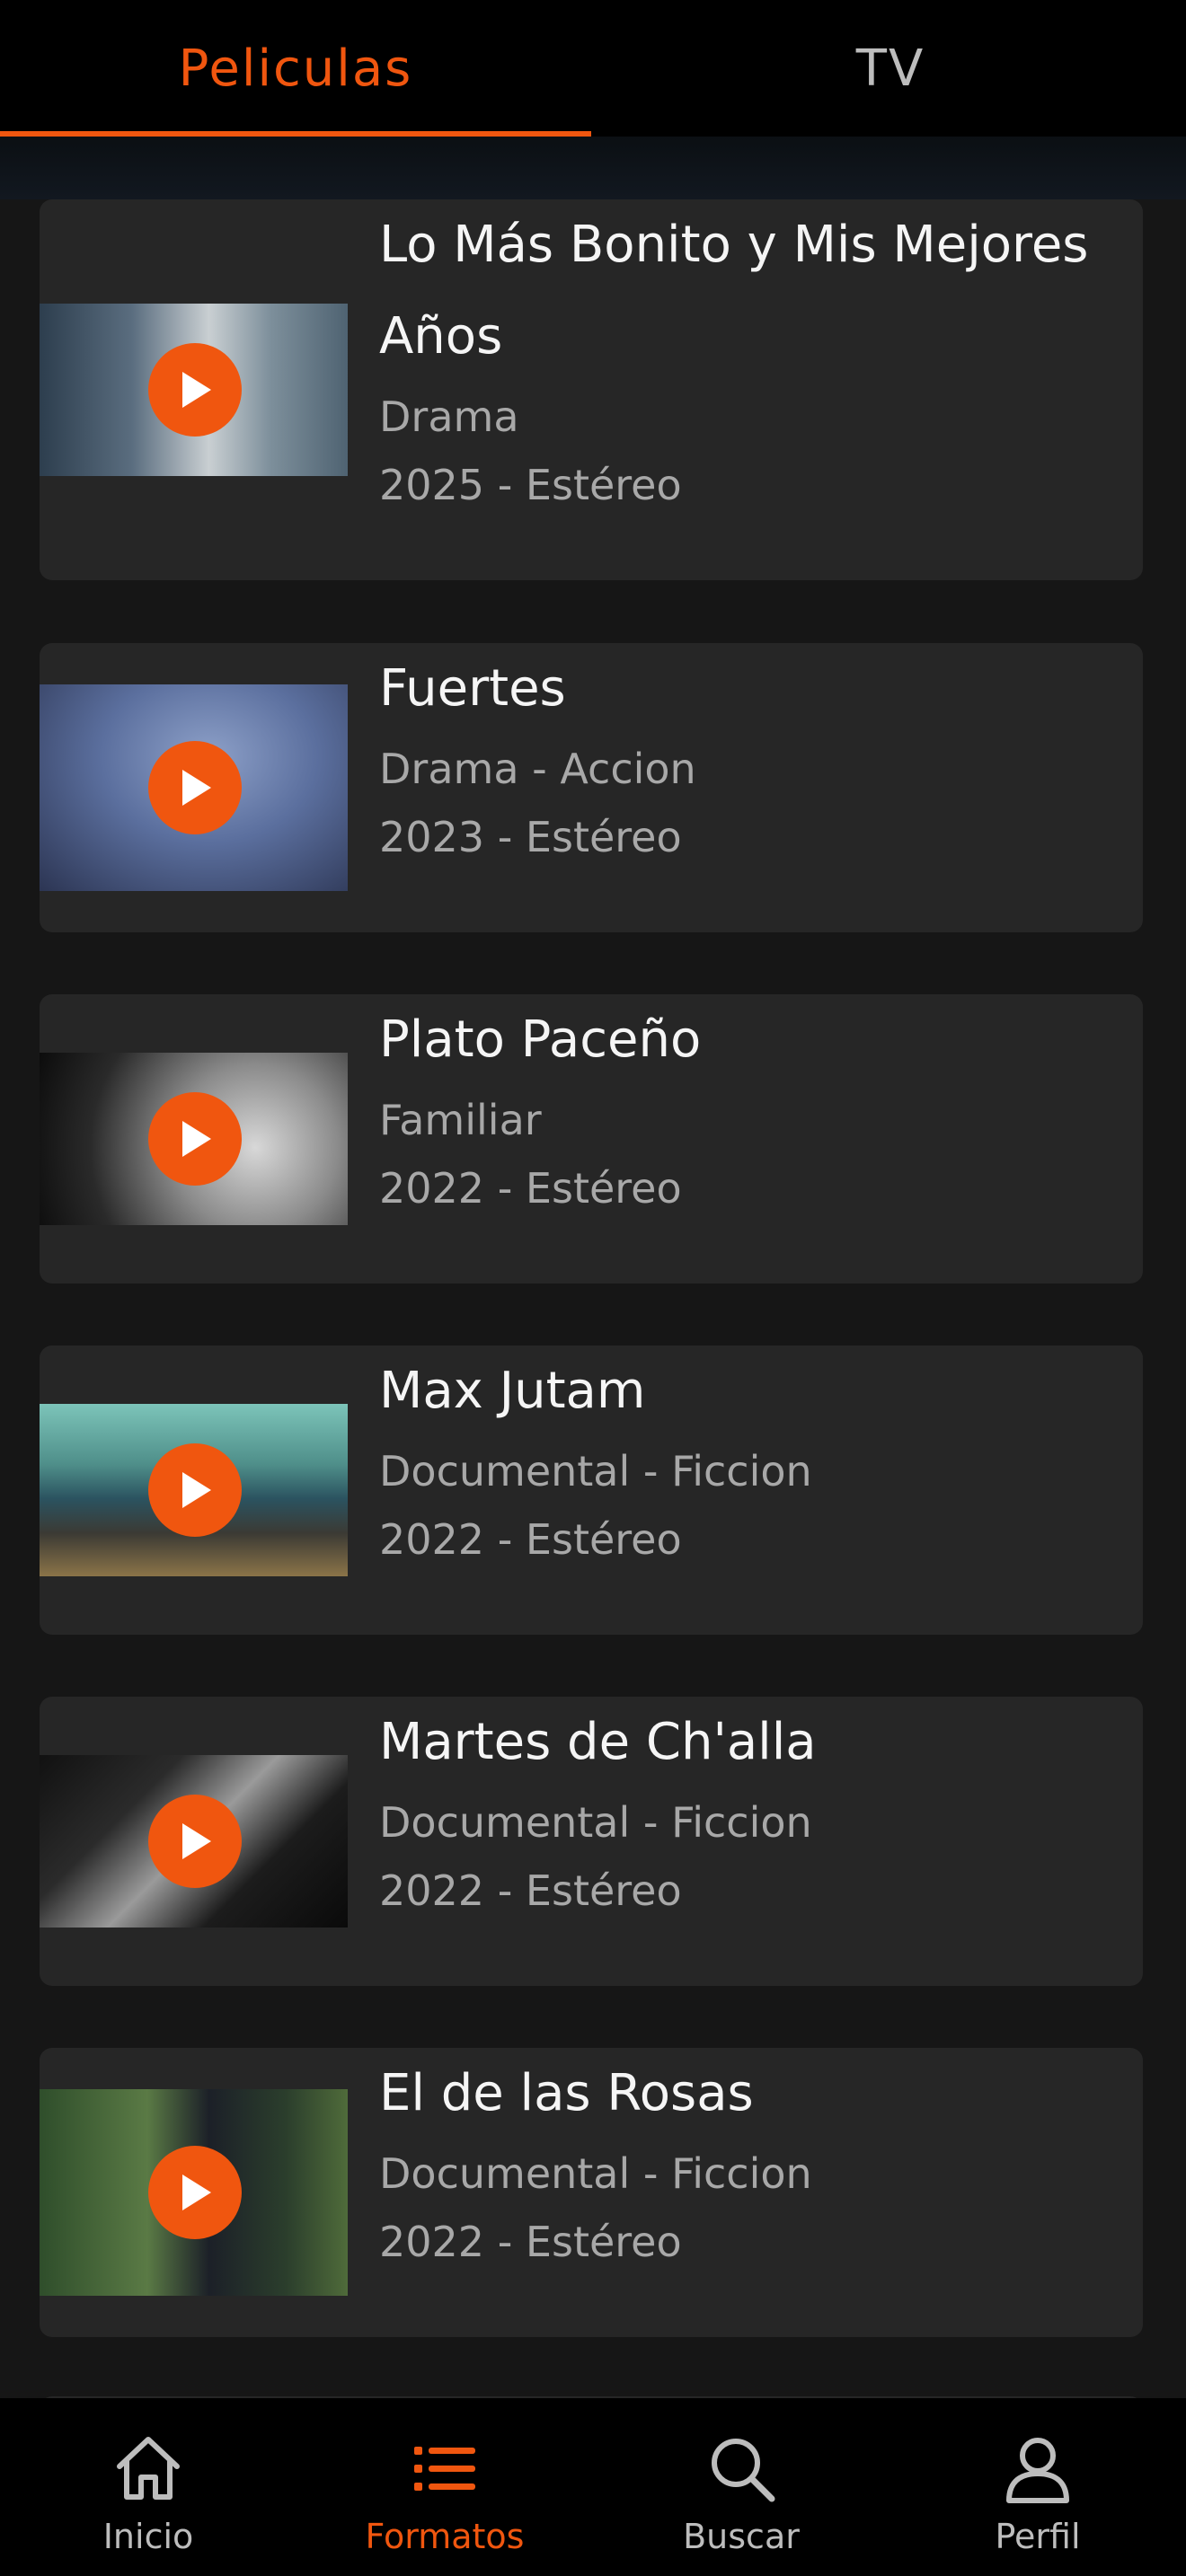 This screenshot has height=2576, width=1186. I want to click on nav-label: Perfil, so click(1038, 2536).